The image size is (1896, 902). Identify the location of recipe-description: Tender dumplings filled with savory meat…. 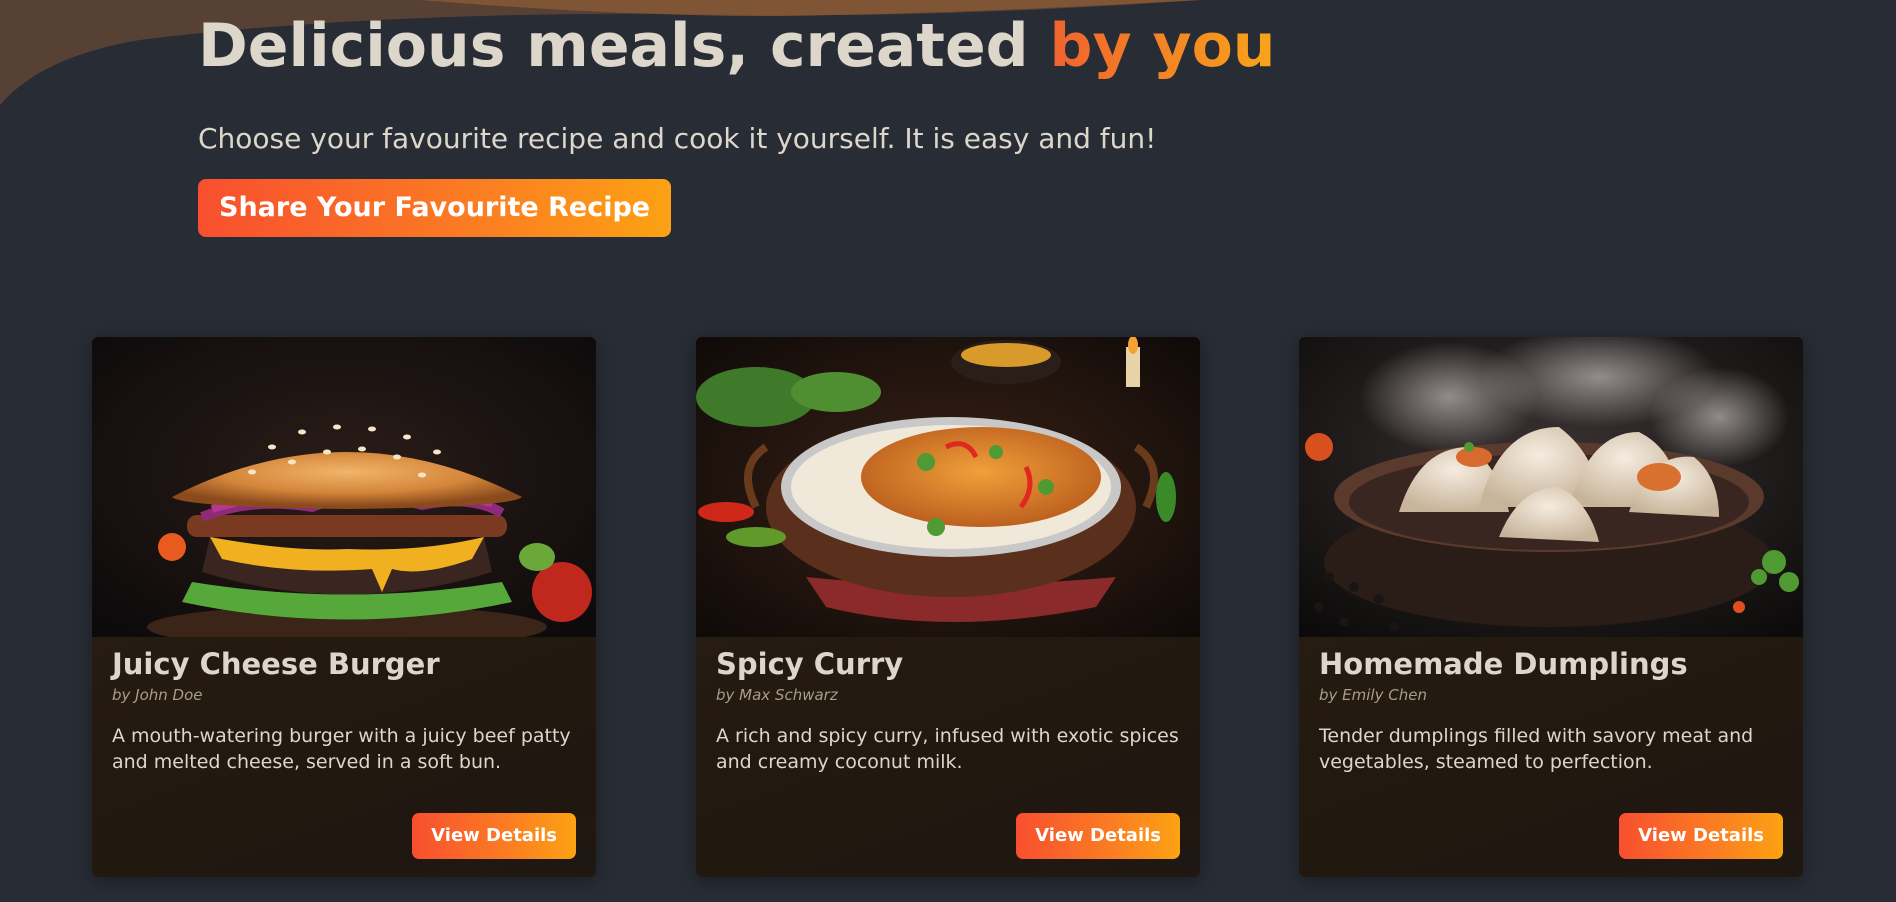
(1536, 749).